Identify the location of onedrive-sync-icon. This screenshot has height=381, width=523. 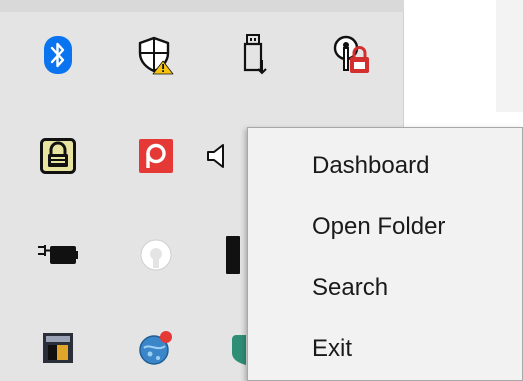
(156, 255).